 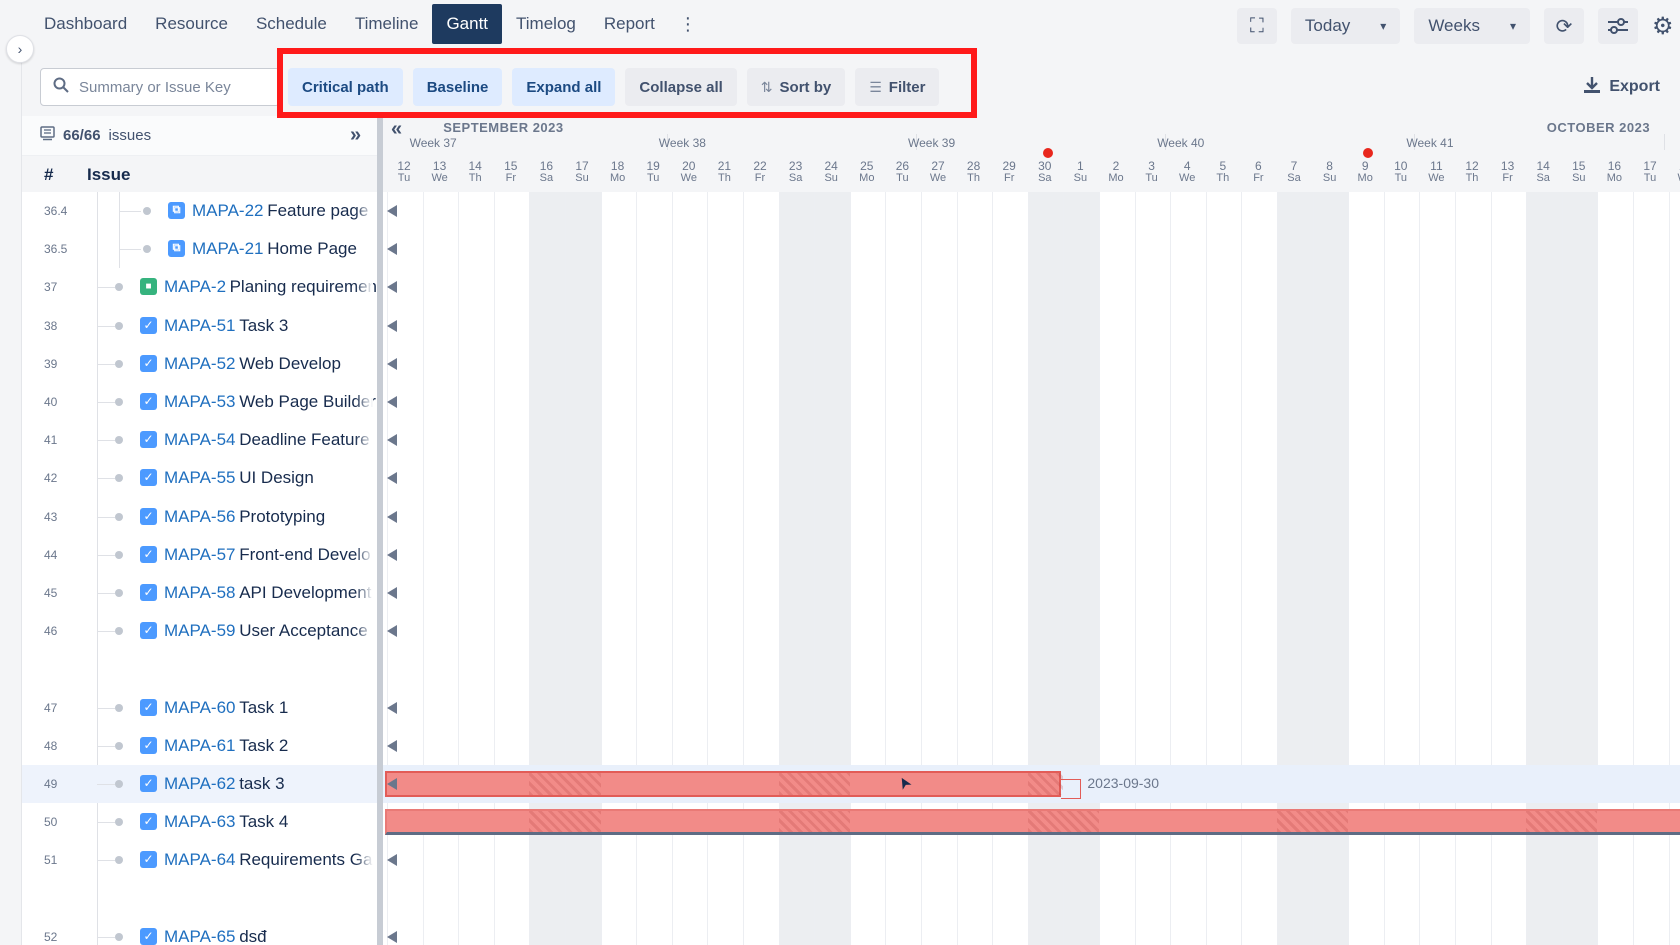 What do you see at coordinates (85, 24) in the screenshot?
I see `tab-dashboard: Dashboard` at bounding box center [85, 24].